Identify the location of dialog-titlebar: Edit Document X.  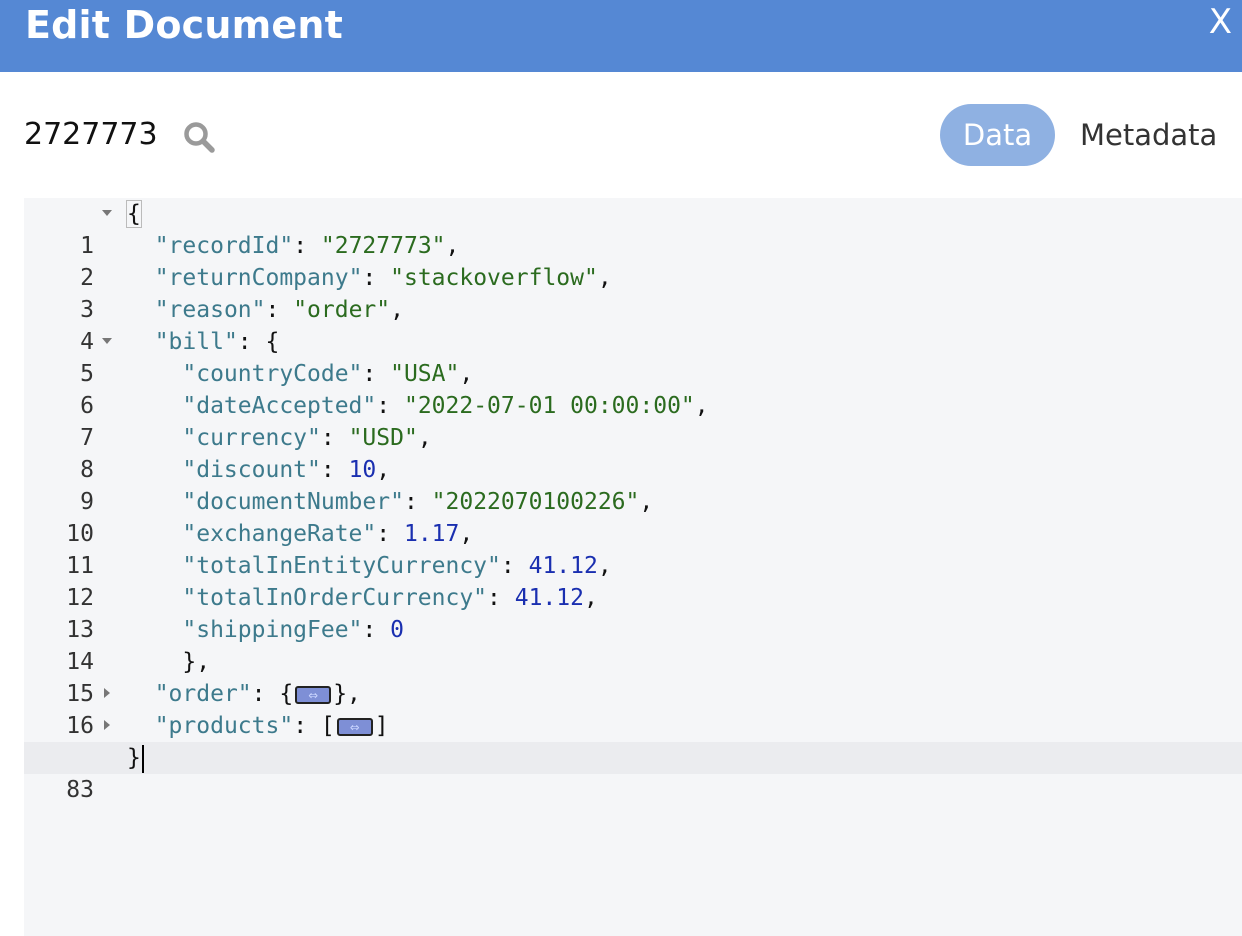
(621, 36).